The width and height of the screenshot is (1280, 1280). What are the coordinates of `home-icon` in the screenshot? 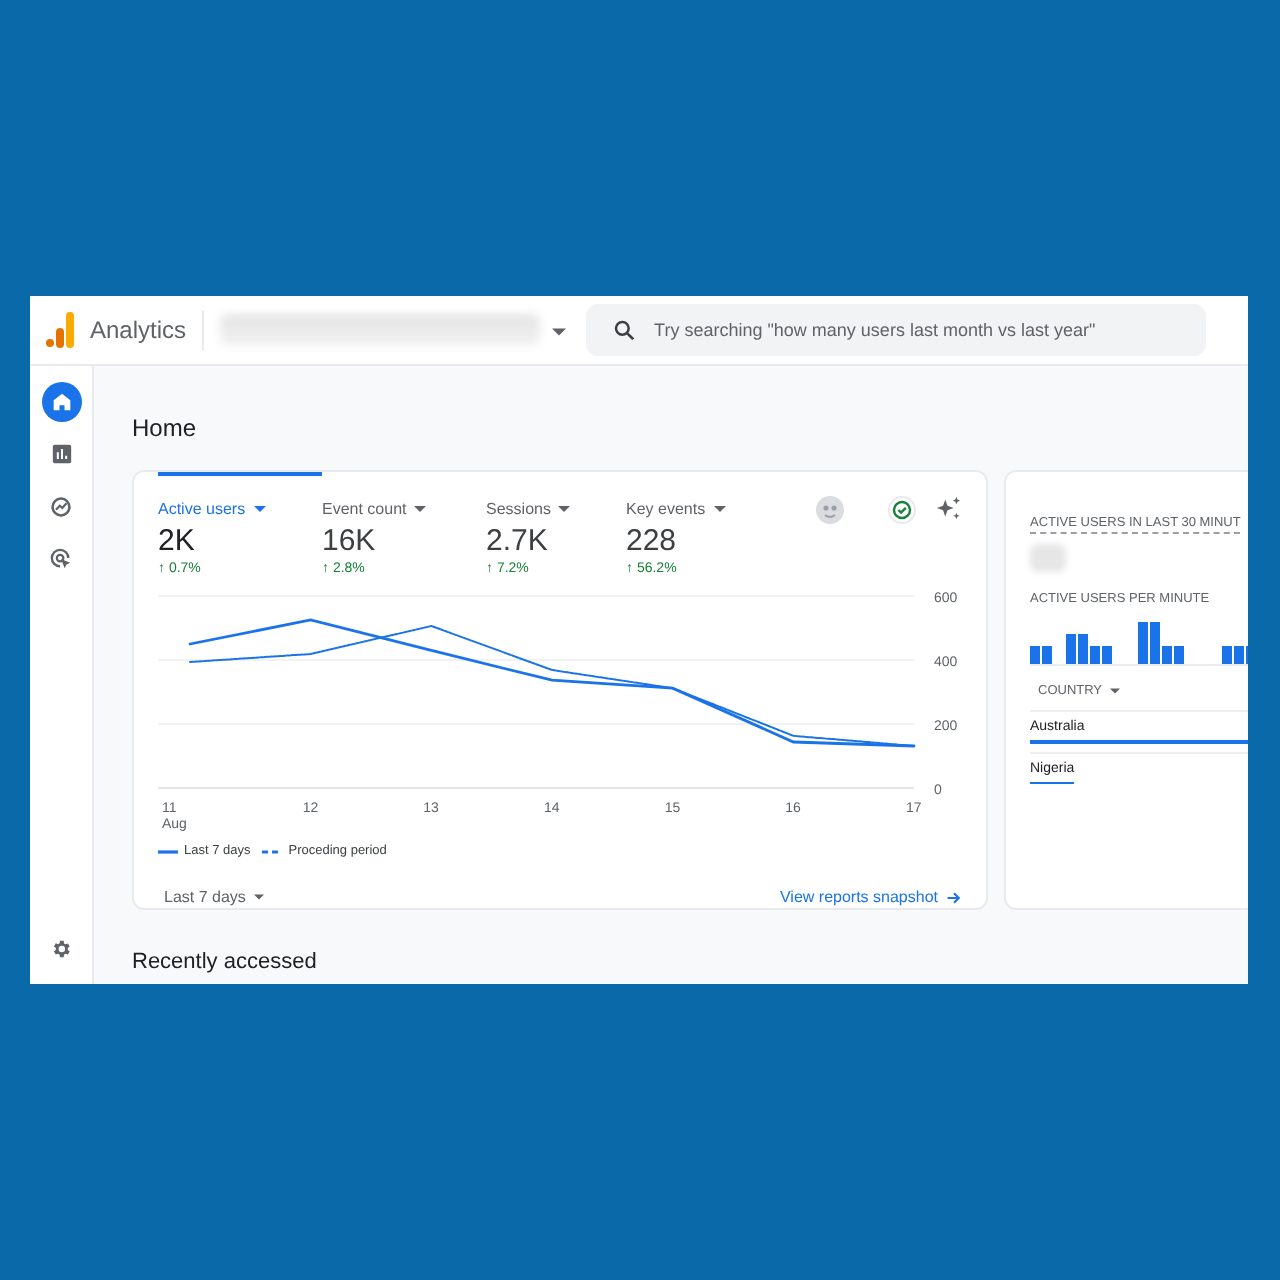 It's located at (61, 402).